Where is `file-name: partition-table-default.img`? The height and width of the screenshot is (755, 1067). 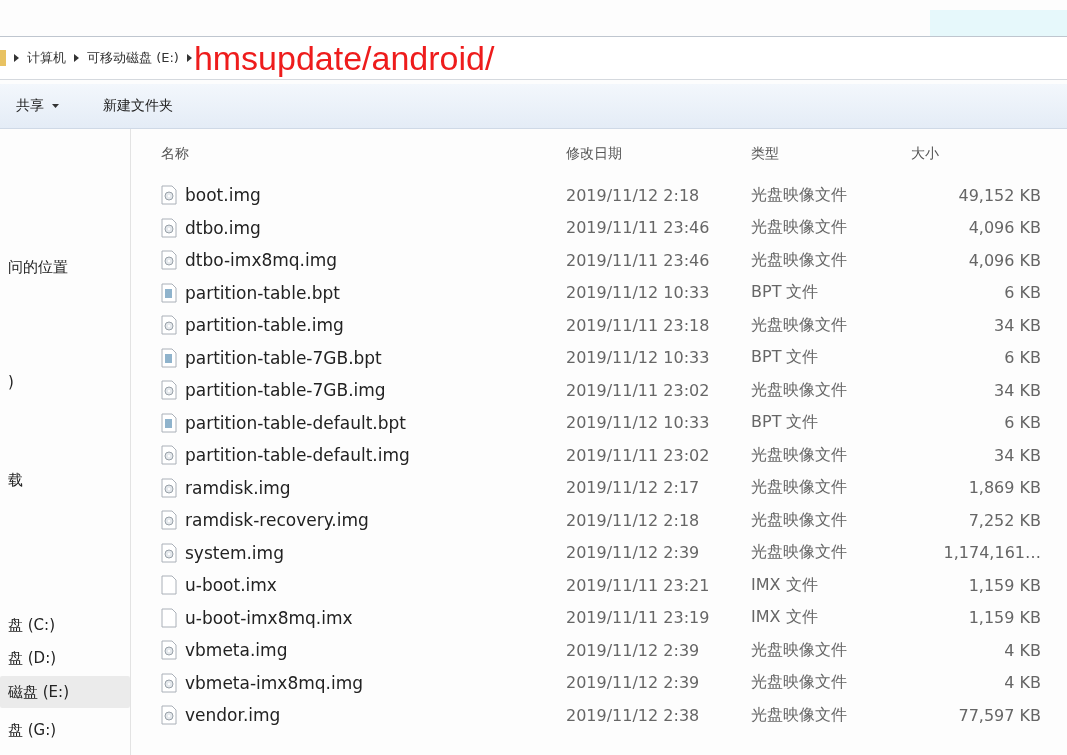
file-name: partition-table-default.img is located at coordinates (363, 455).